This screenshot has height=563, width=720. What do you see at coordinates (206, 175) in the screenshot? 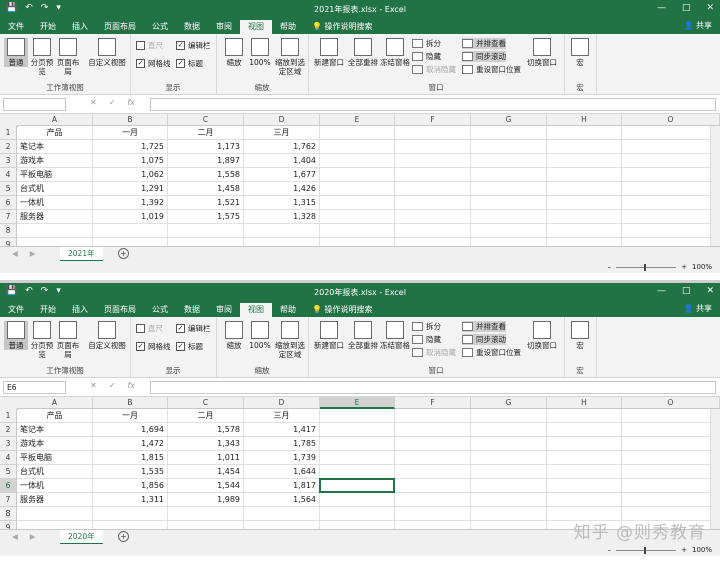
I see `cell: 1,558` at bounding box center [206, 175].